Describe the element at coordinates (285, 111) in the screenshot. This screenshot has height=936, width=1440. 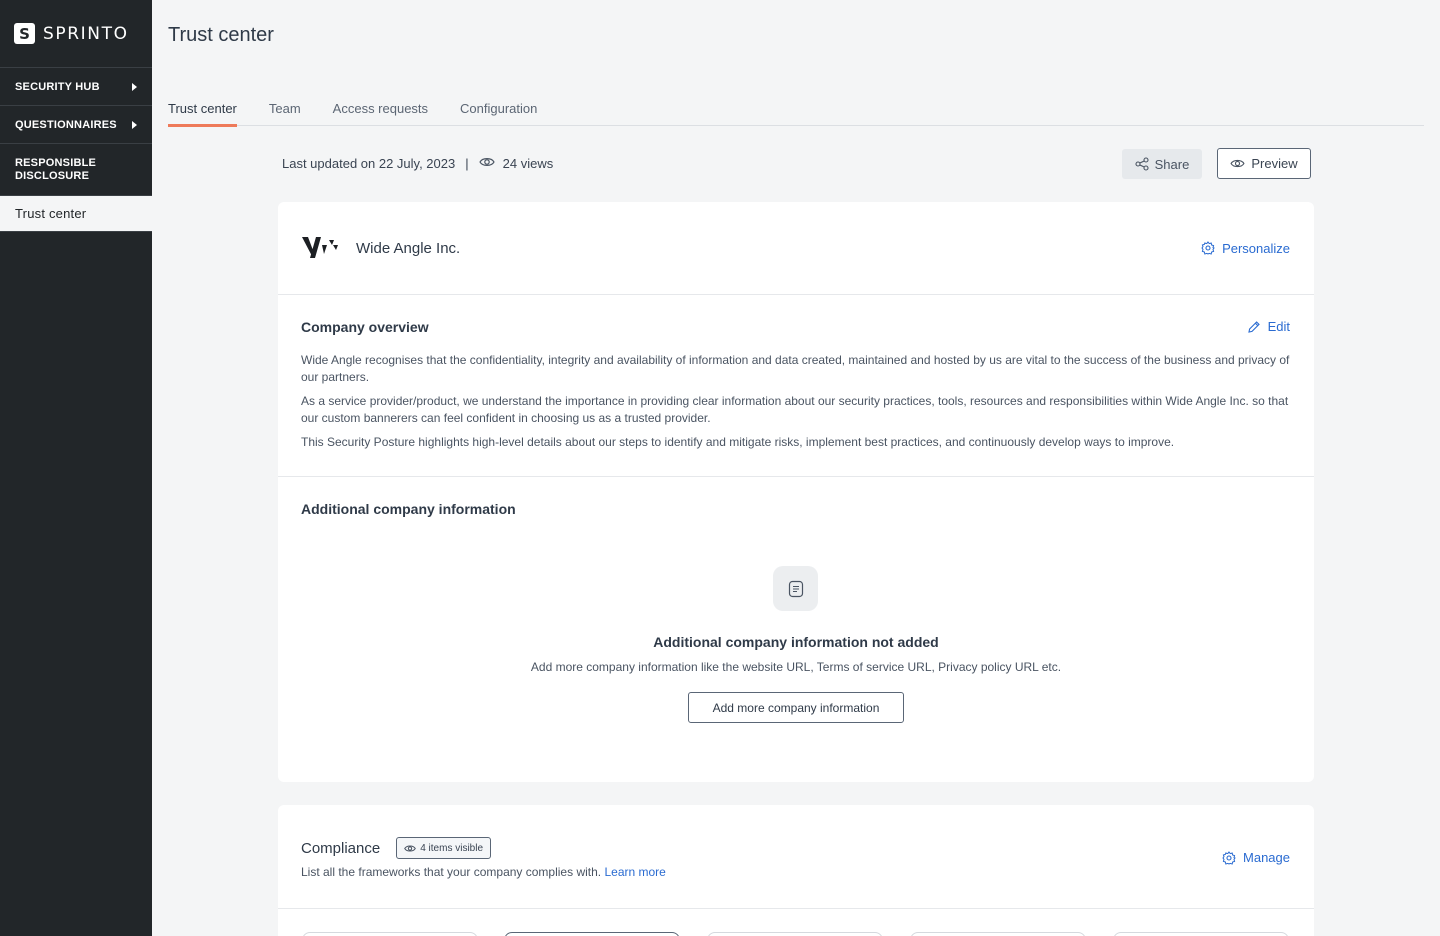
I see `tab-team: Team` at that location.